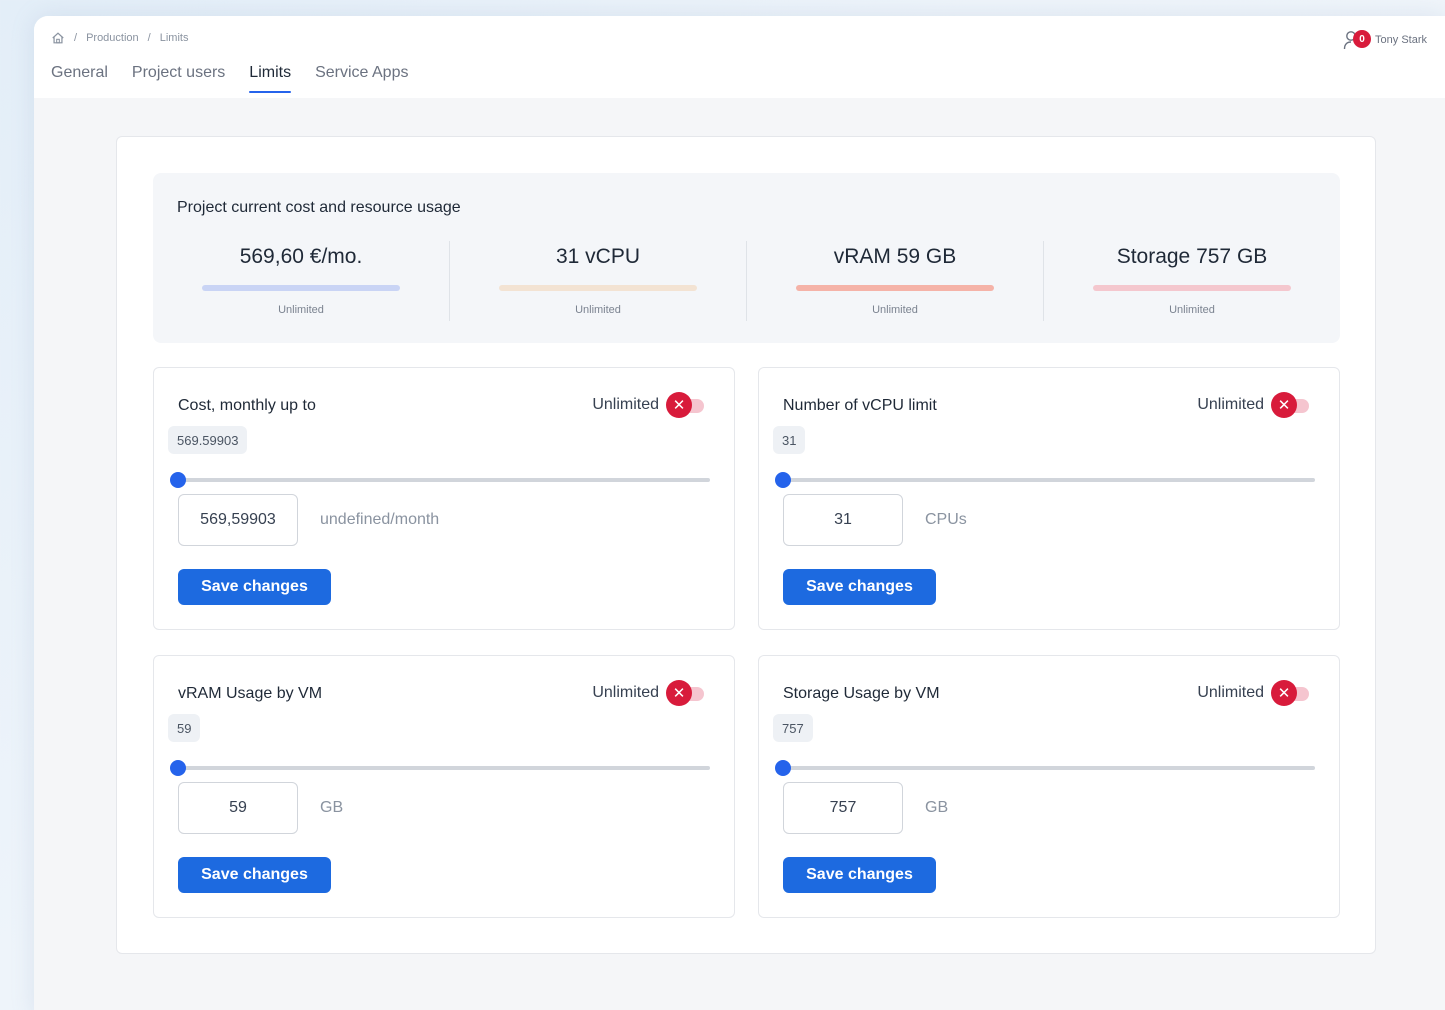 The height and width of the screenshot is (1010, 1445). I want to click on usage-cost: 569,60 €/mo. Unlimited, so click(301, 281).